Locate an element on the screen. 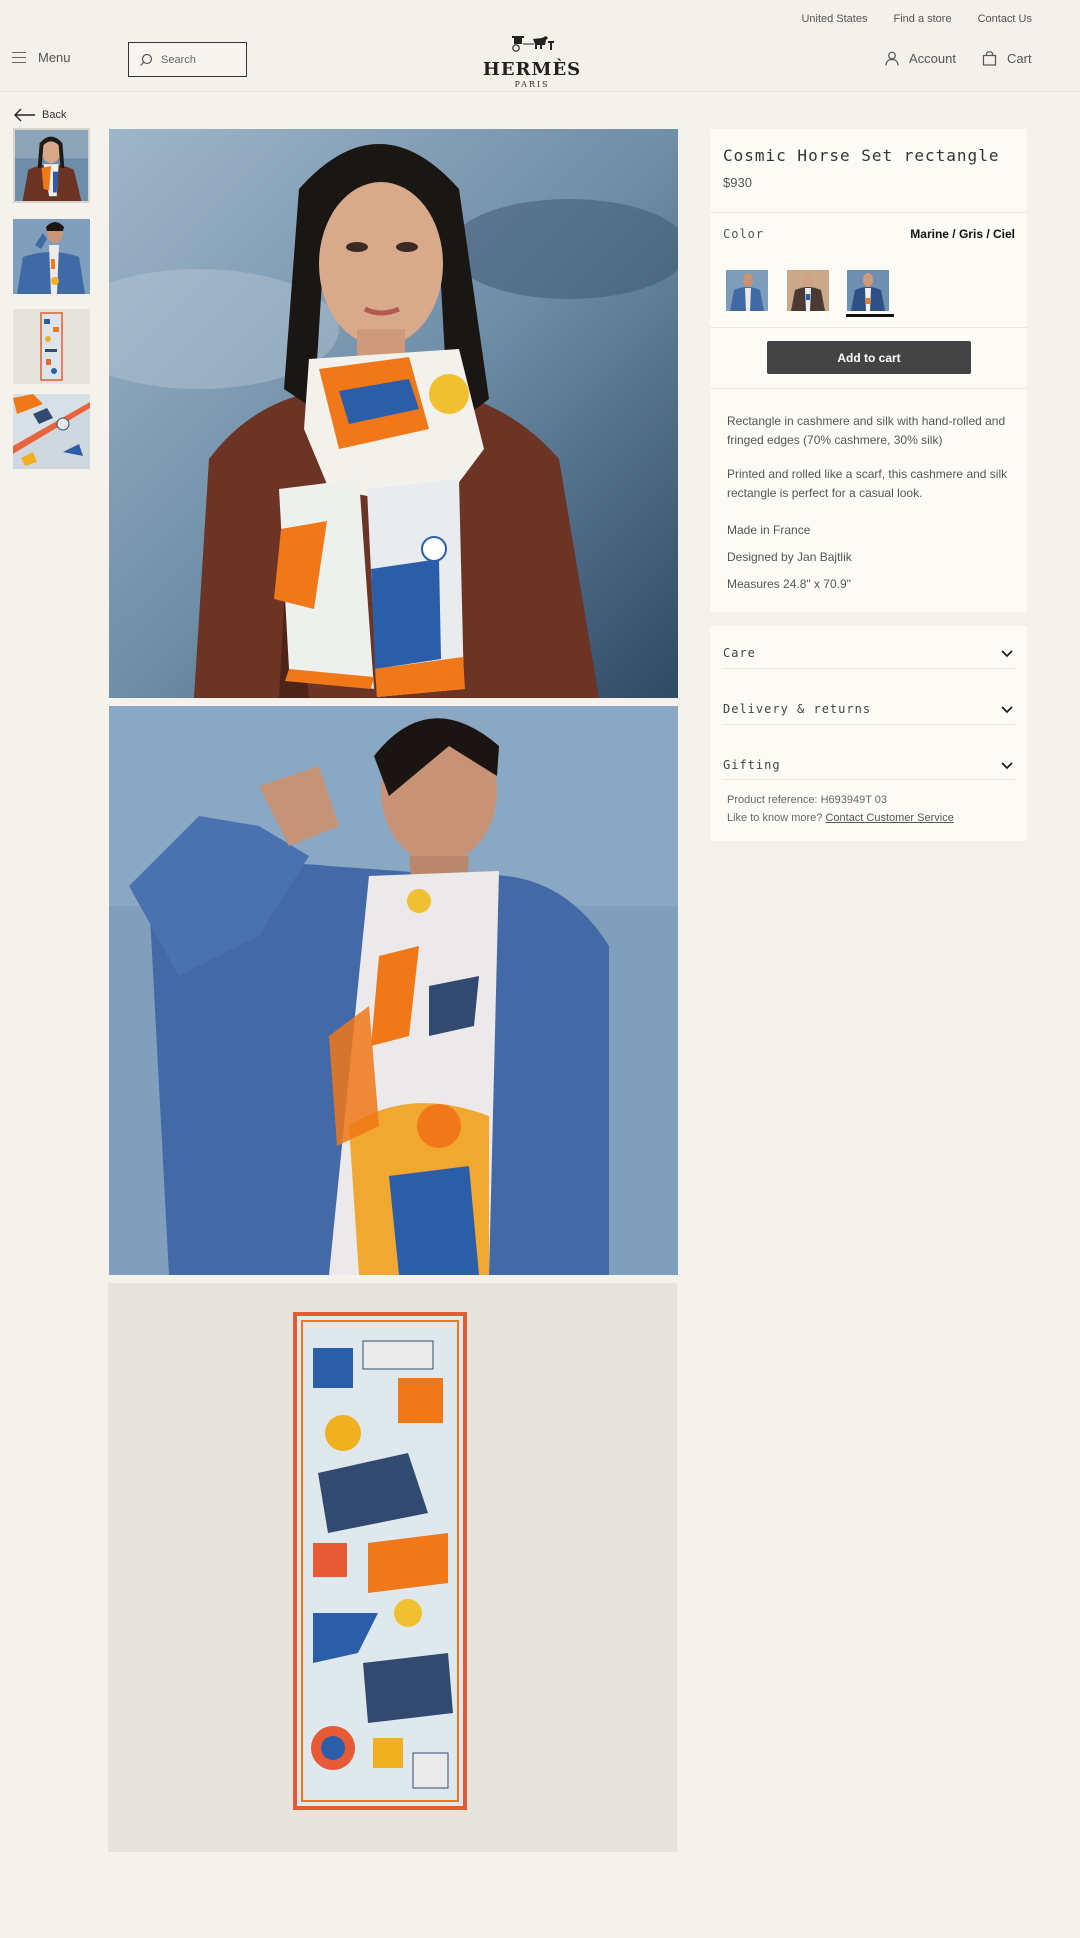 This screenshot has width=1080, height=1938. cart-label: Cart is located at coordinates (1019, 58).